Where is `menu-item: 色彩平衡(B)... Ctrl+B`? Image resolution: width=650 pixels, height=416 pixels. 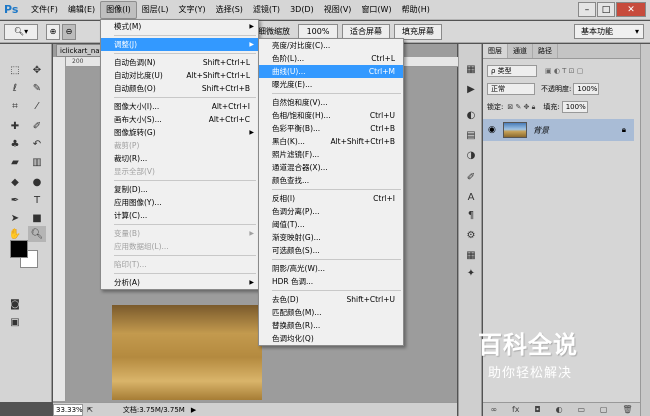 menu-item: 色彩平衡(B)... Ctrl+B is located at coordinates (331, 128).